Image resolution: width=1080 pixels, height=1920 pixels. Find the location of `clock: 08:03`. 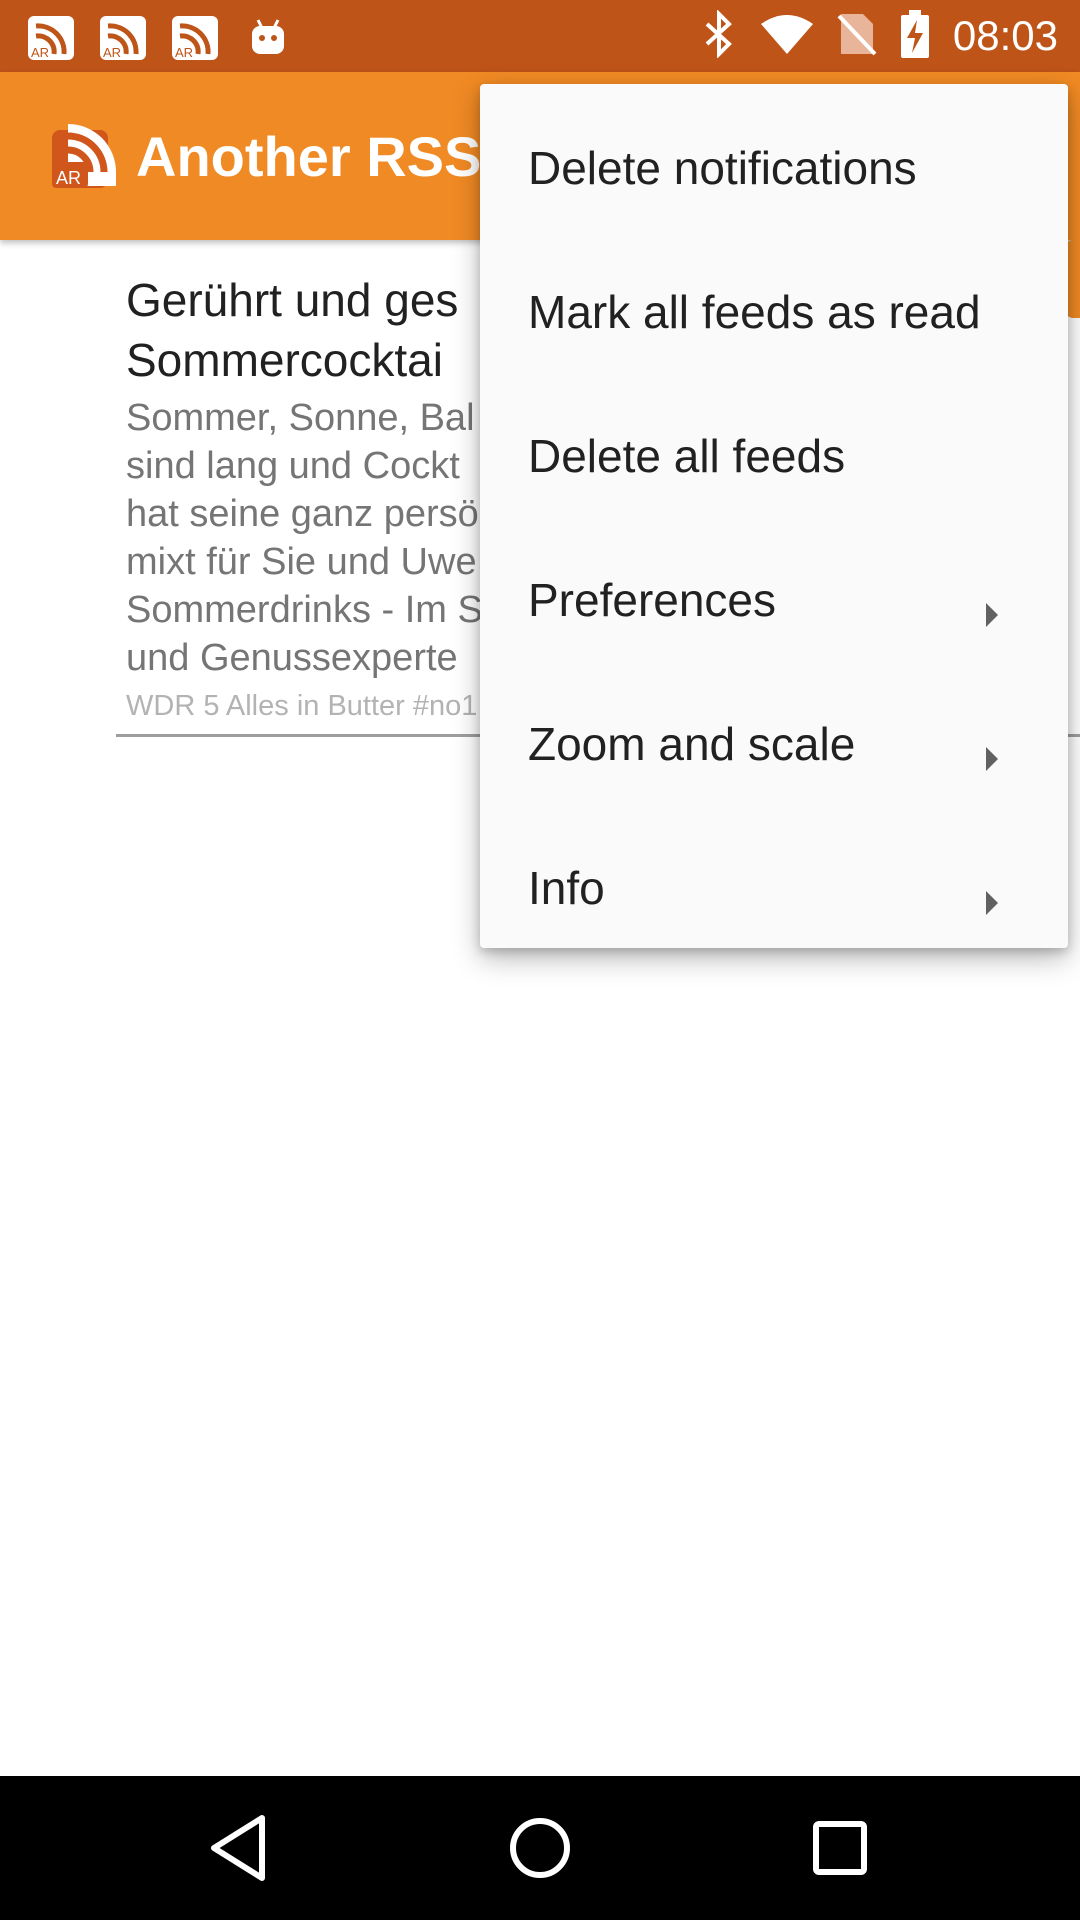

clock: 08:03 is located at coordinates (1005, 35).